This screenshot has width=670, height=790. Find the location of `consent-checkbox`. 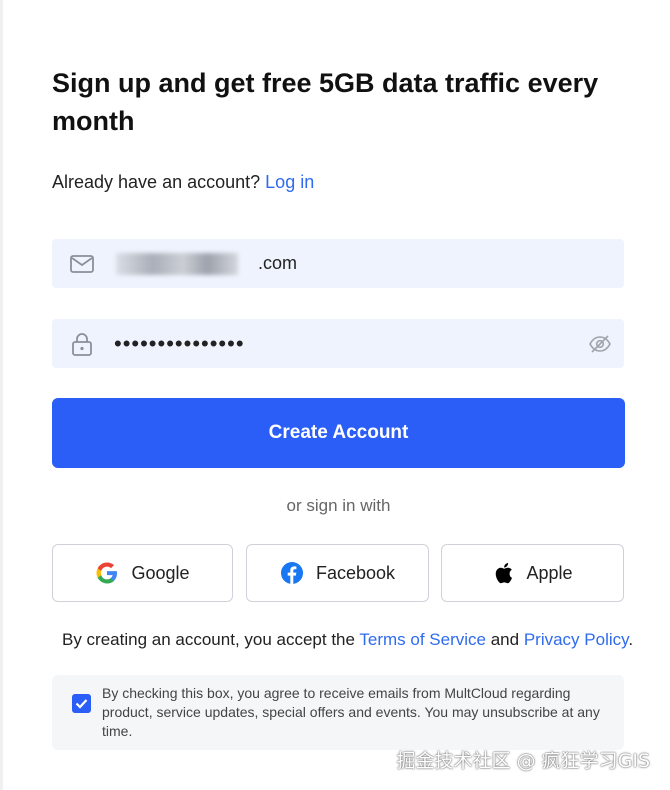

consent-checkbox is located at coordinates (81, 703).